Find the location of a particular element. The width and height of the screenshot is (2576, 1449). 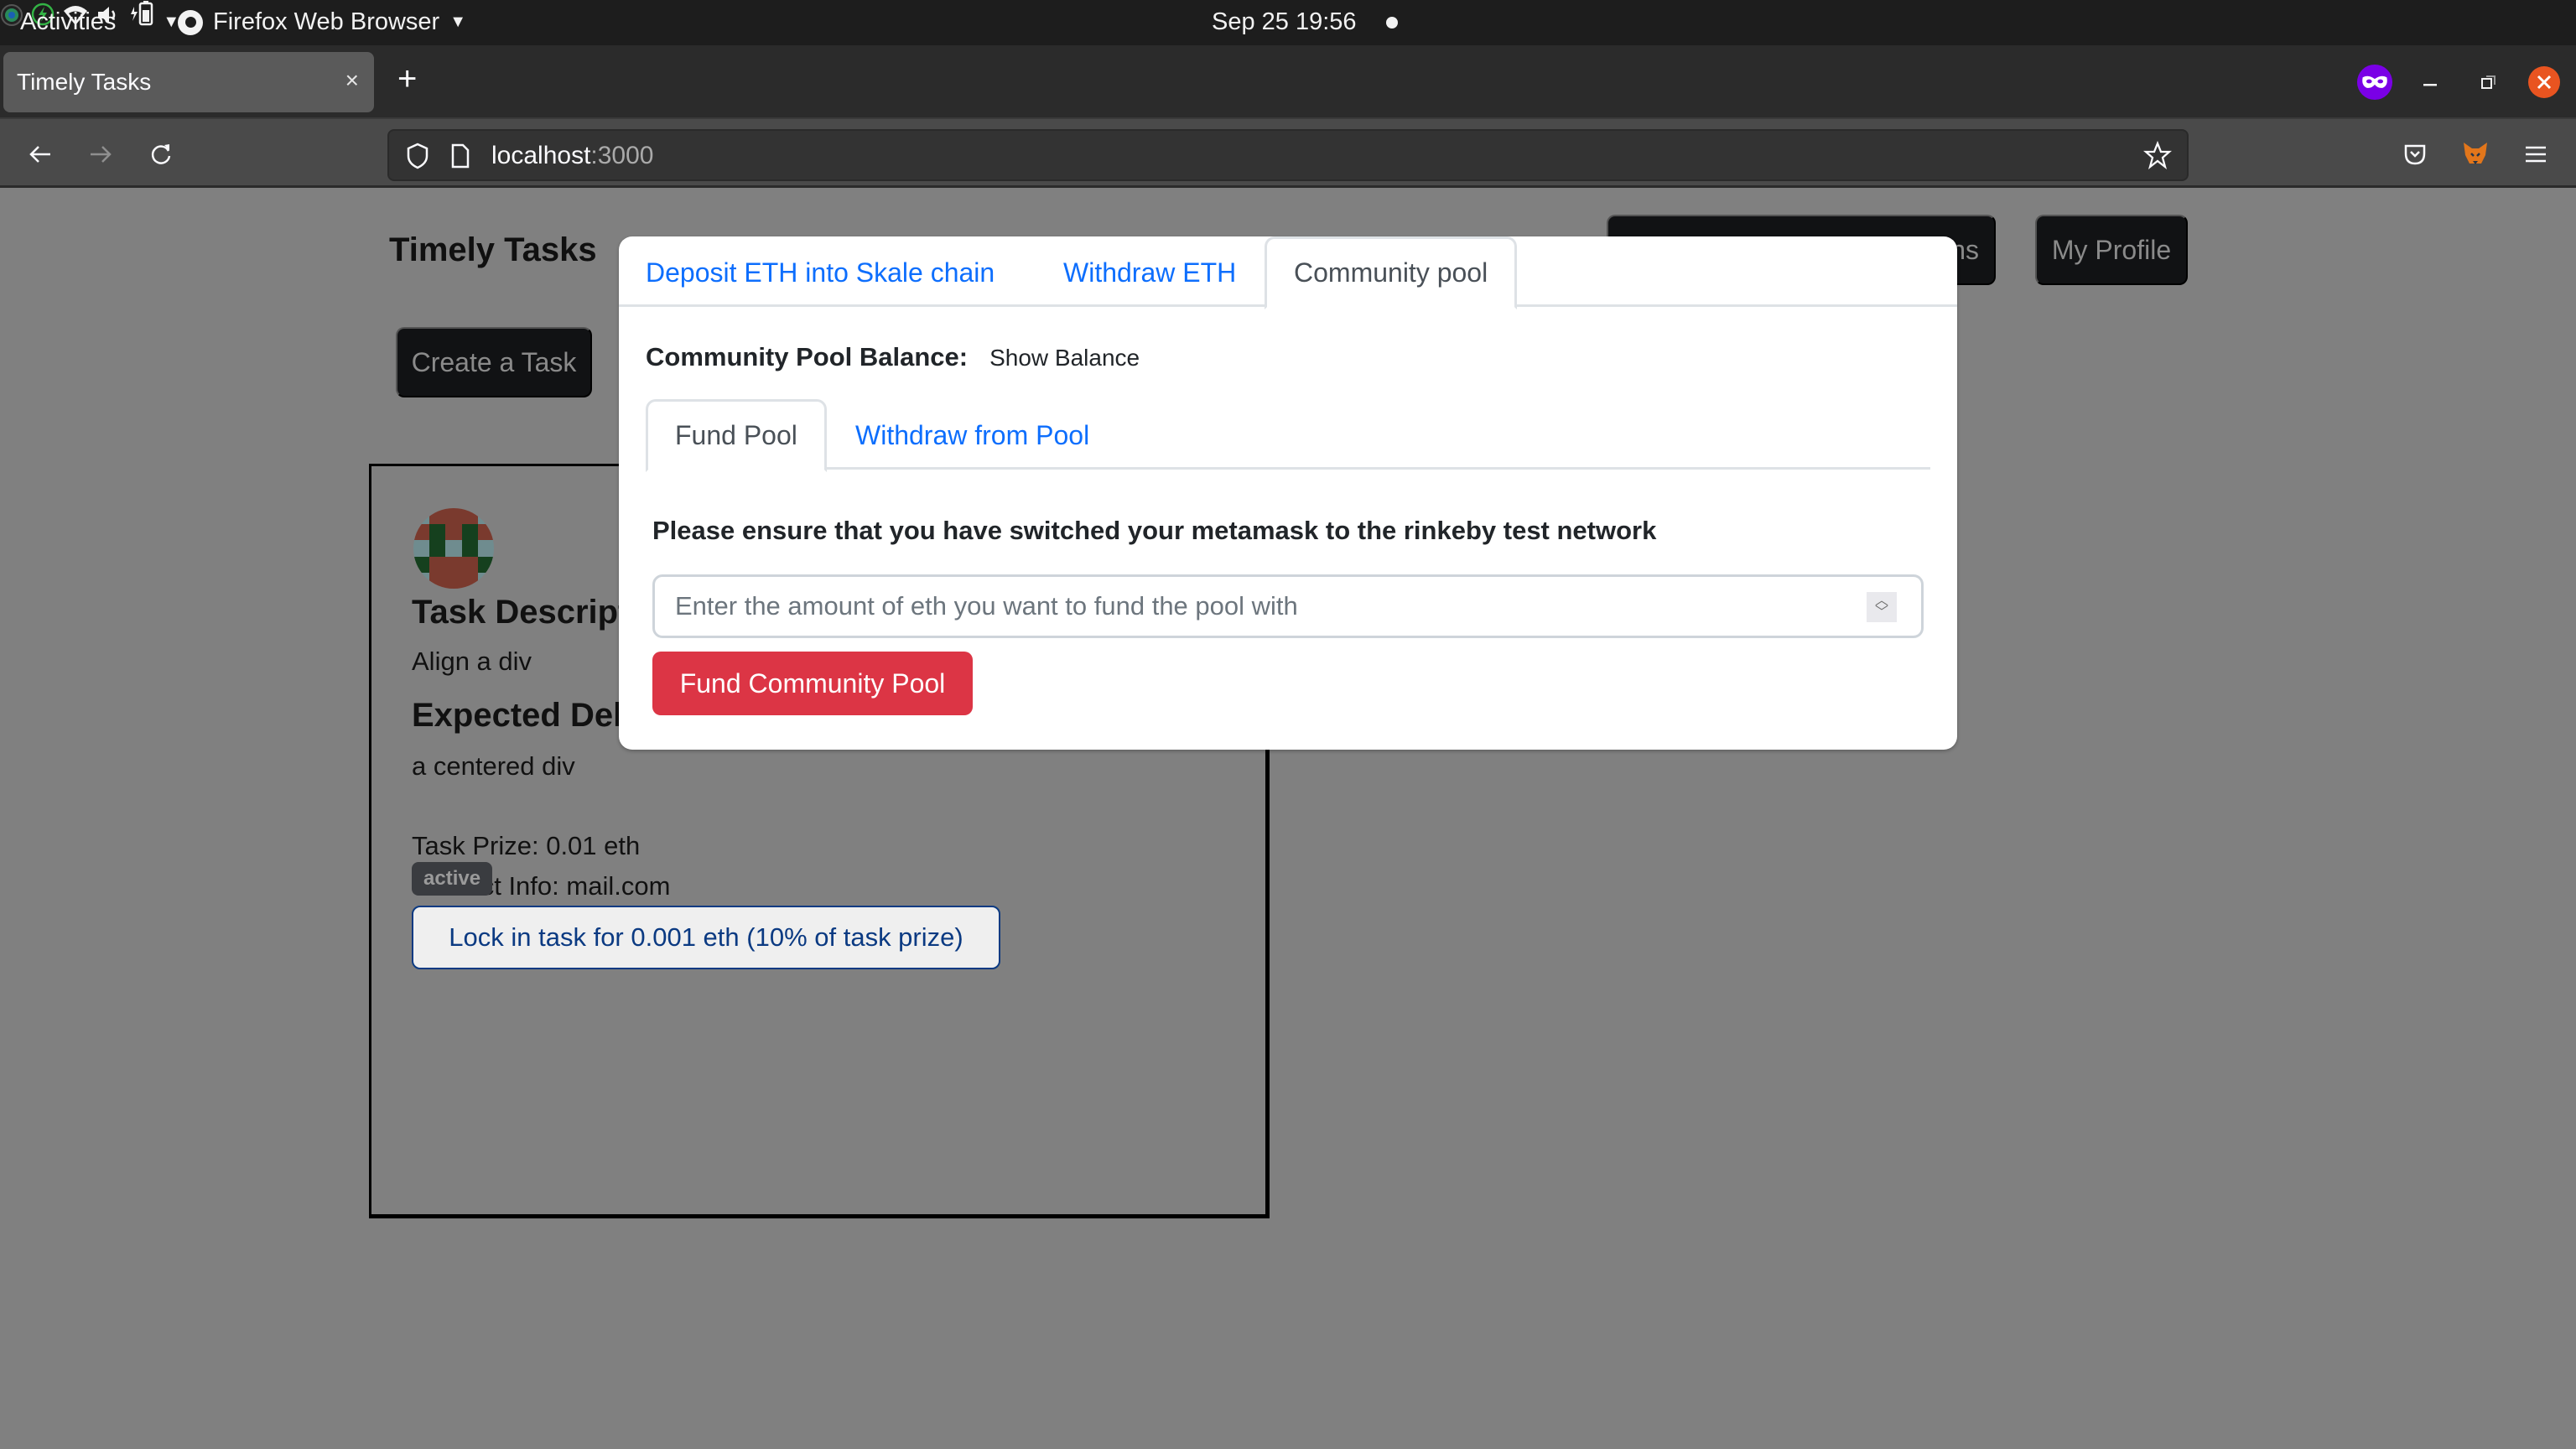

url-text: localhost:3000 is located at coordinates (572, 156).